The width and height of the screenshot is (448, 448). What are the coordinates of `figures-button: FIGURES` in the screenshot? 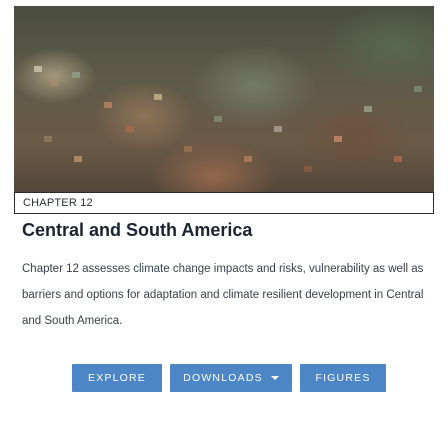 It's located at (343, 378).